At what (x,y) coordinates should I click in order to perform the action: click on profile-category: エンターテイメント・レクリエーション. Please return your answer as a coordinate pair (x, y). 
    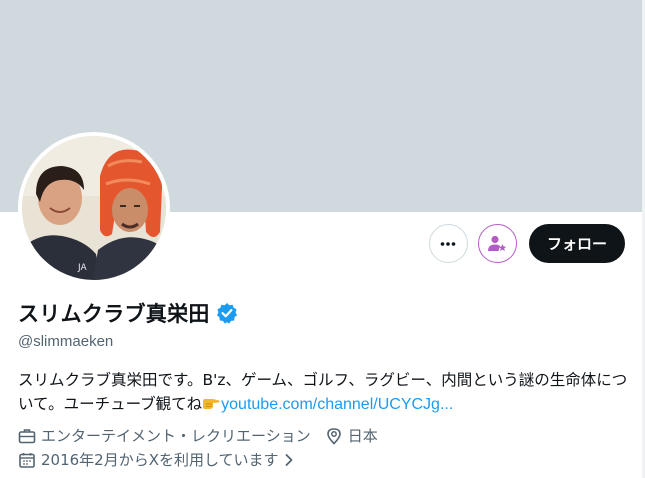
    Looking at the image, I should click on (176, 436).